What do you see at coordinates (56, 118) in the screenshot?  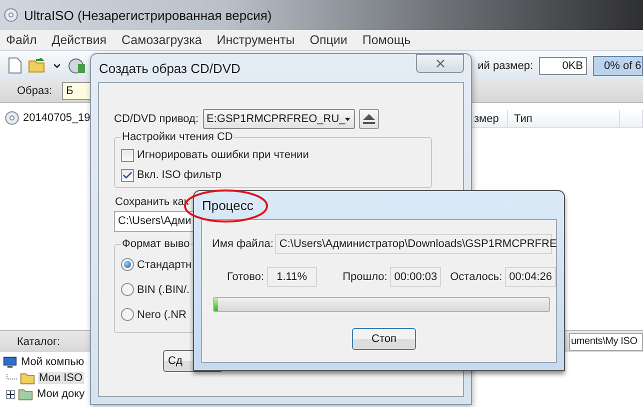 I see `file-item: 20140705_19` at bounding box center [56, 118].